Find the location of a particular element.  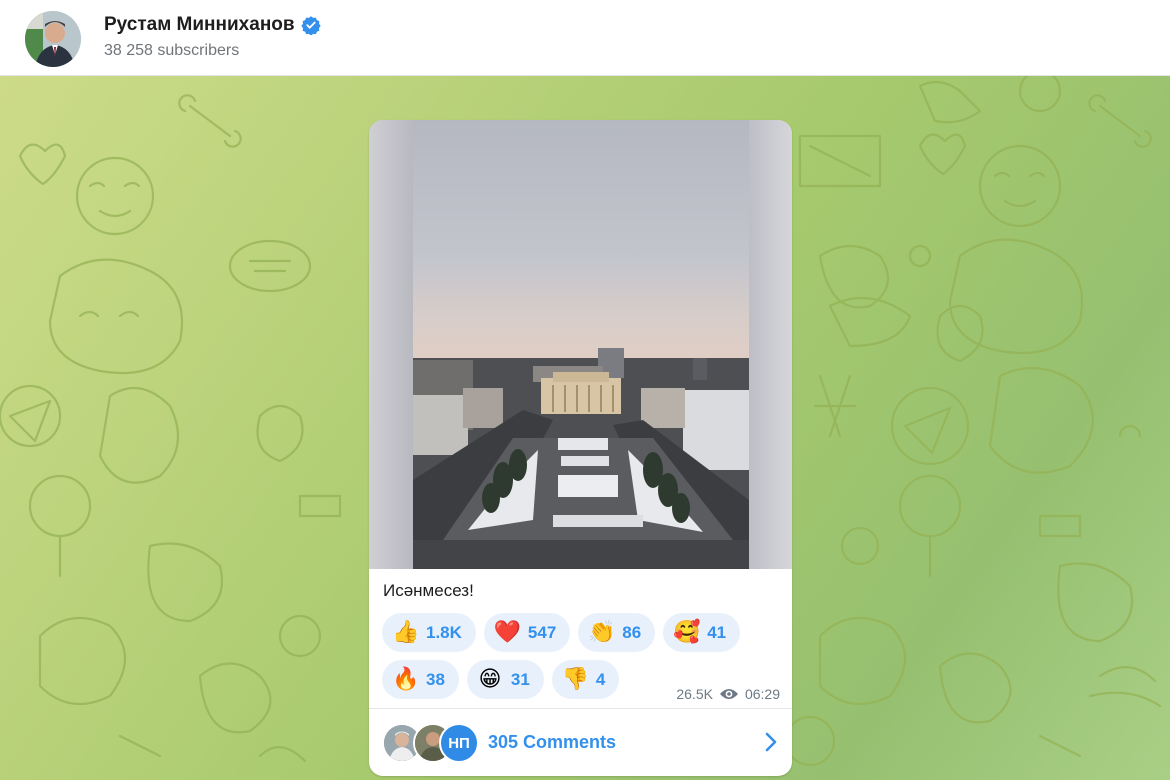

fire-icon: 🔥 is located at coordinates (406, 679).